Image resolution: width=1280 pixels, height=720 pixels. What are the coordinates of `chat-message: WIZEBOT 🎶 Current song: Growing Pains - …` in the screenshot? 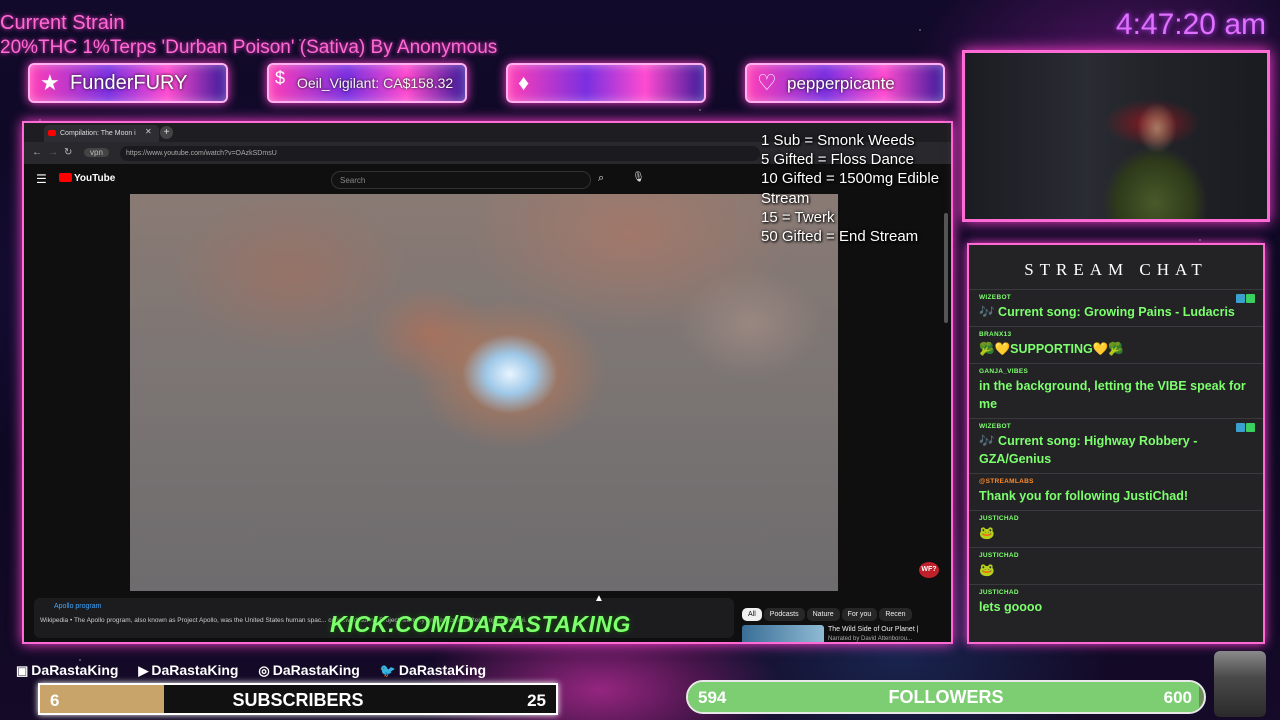 It's located at (1116, 307).